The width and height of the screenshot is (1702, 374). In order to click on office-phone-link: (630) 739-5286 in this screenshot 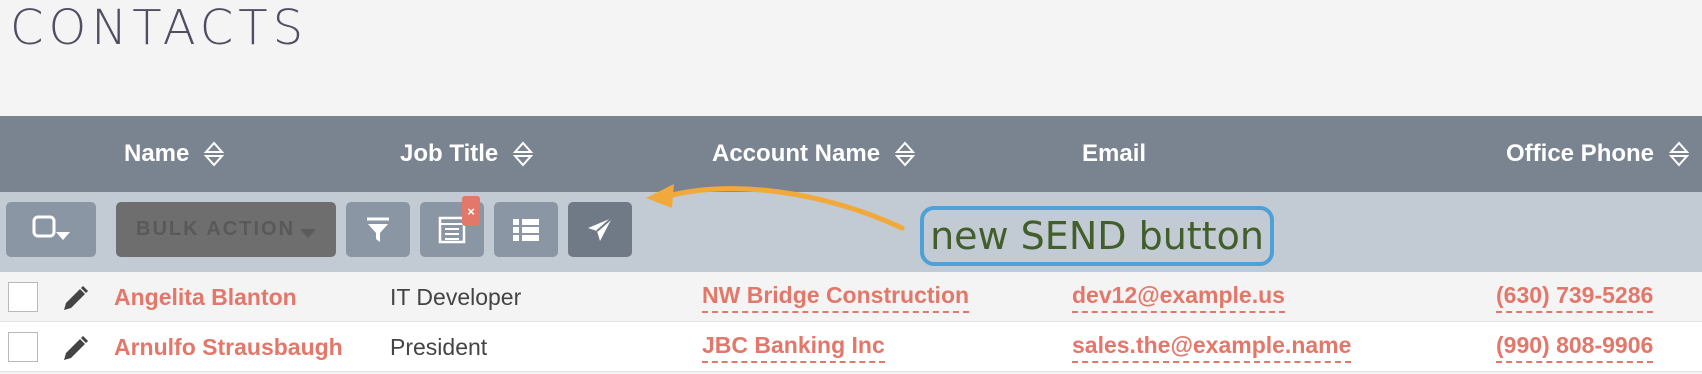, I will do `click(1575, 297)`.